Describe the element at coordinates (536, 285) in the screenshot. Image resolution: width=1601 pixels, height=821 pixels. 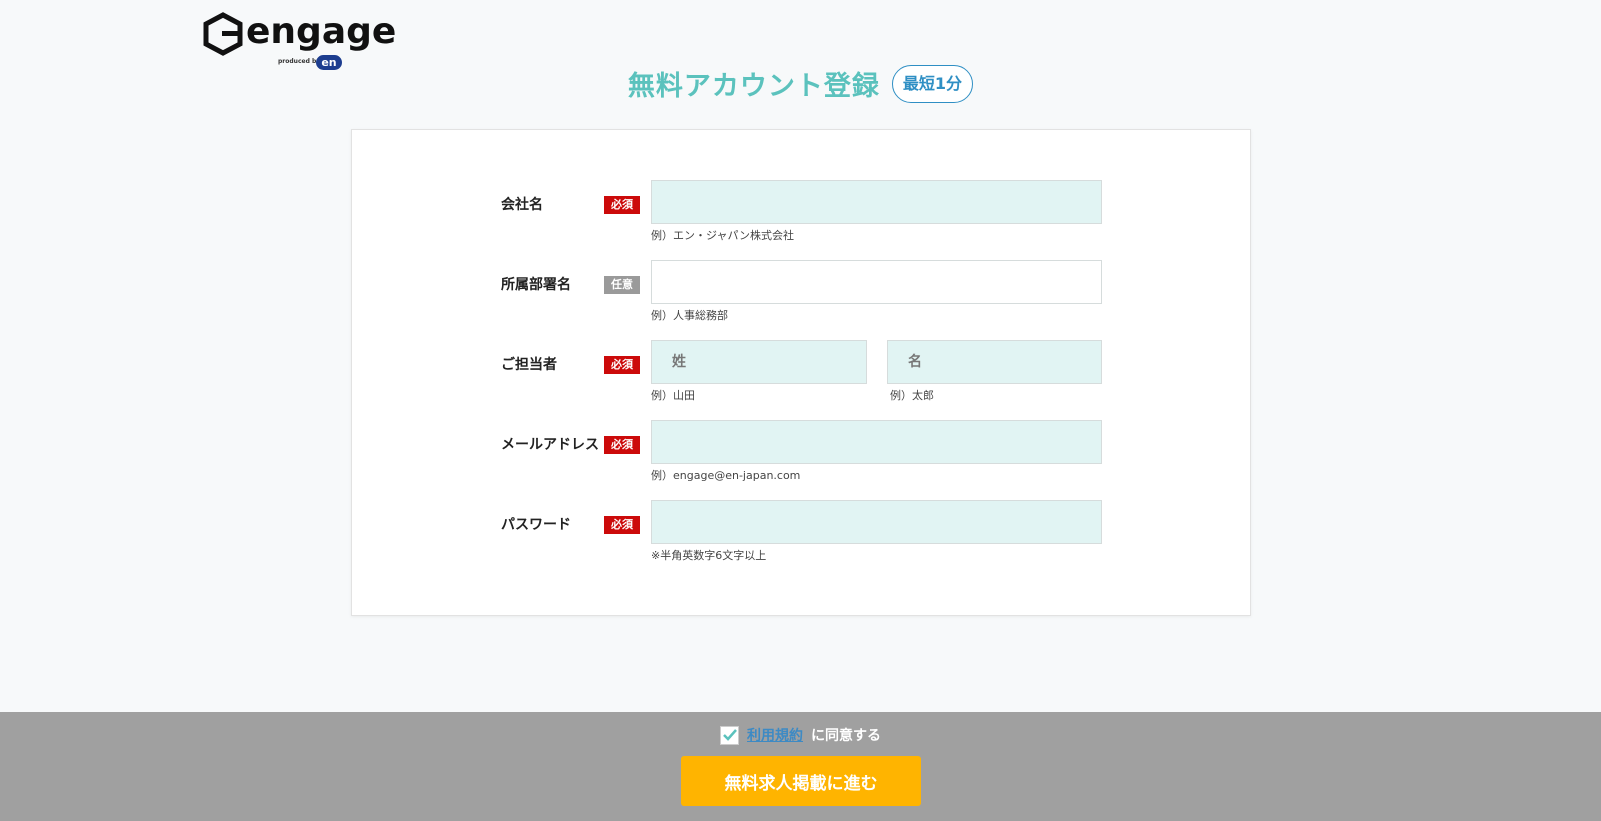
I see `department-label: 所属部署名` at that location.